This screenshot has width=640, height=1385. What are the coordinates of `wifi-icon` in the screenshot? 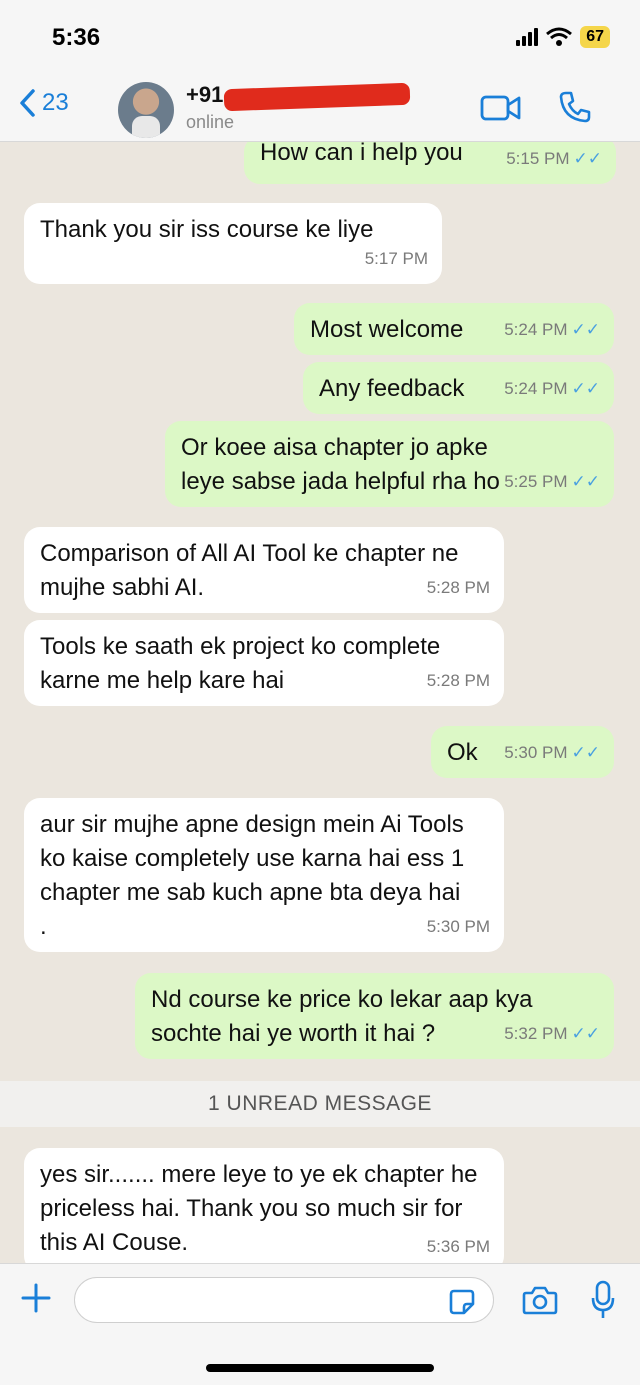 It's located at (559, 36).